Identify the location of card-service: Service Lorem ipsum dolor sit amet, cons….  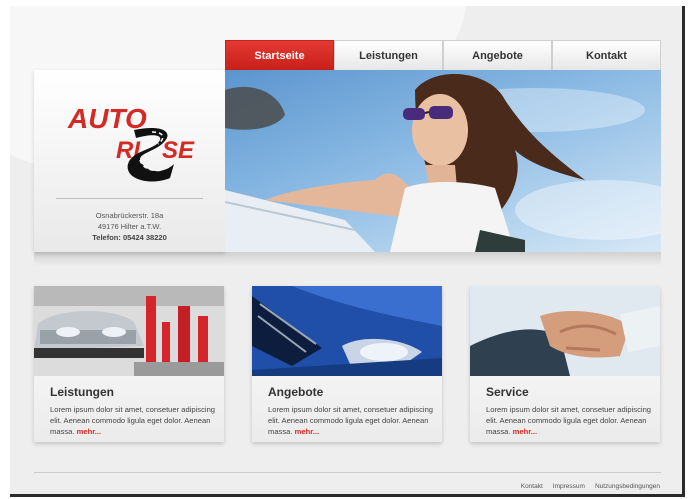
(565, 364).